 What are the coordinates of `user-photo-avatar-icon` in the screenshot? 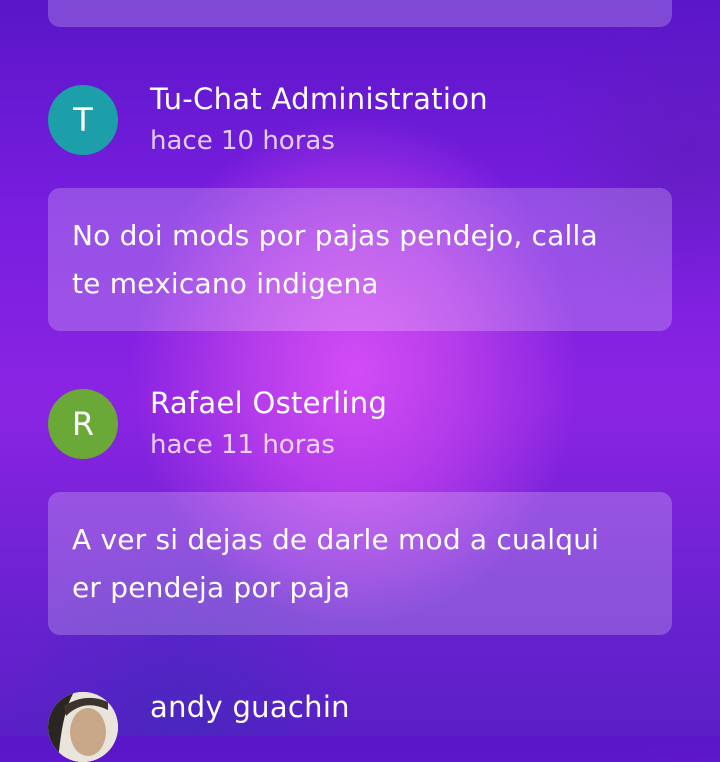 It's located at (83, 727).